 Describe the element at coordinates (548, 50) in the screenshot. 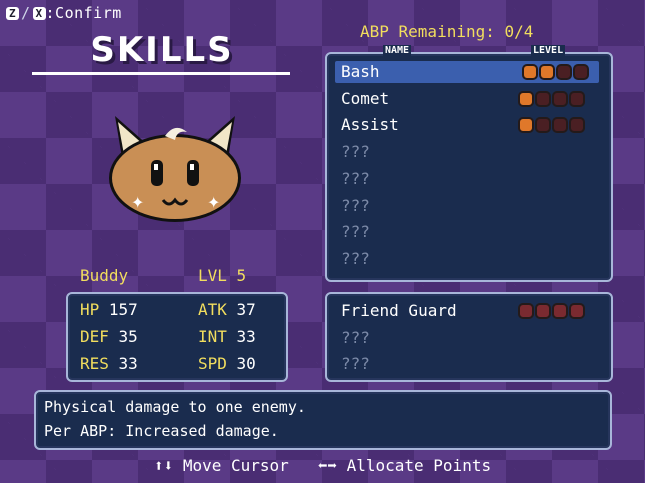

I see `level-column-header: LEVEL` at that location.